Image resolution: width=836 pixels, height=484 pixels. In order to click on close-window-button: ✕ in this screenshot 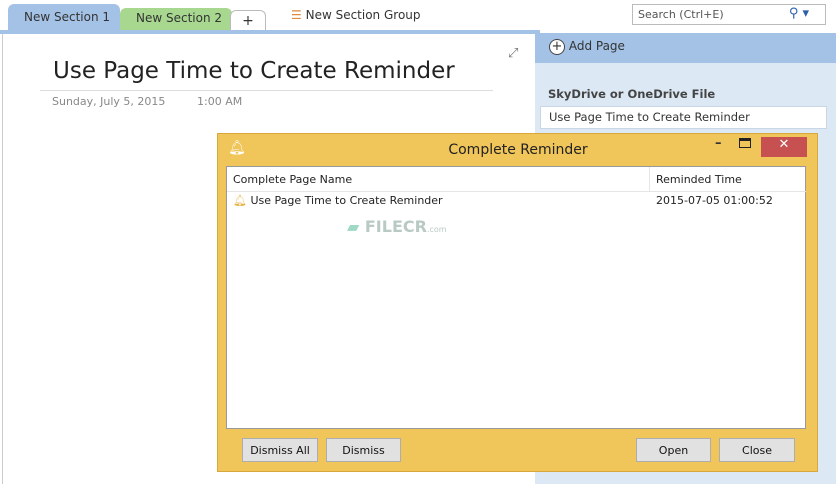, I will do `click(784, 147)`.